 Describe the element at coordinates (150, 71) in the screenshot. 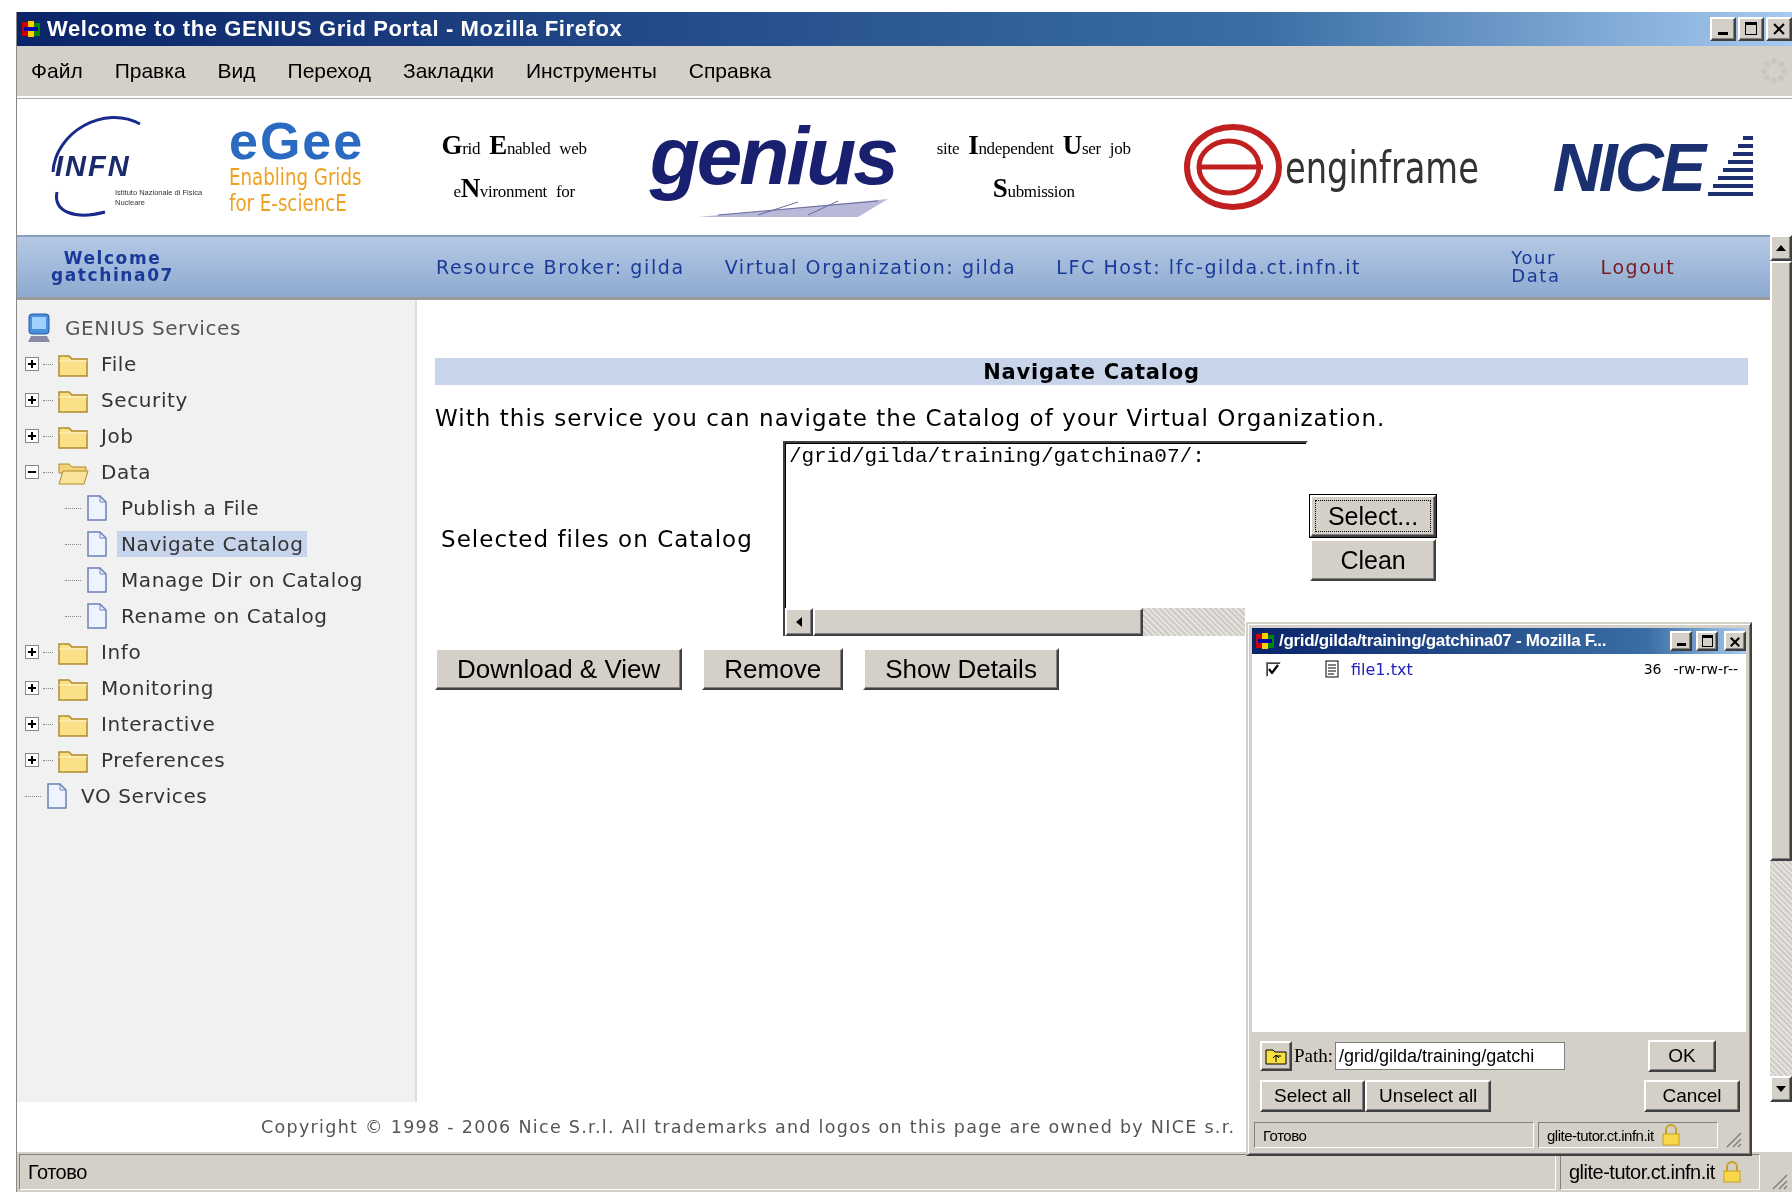

I see `menu-item: Правка` at that location.